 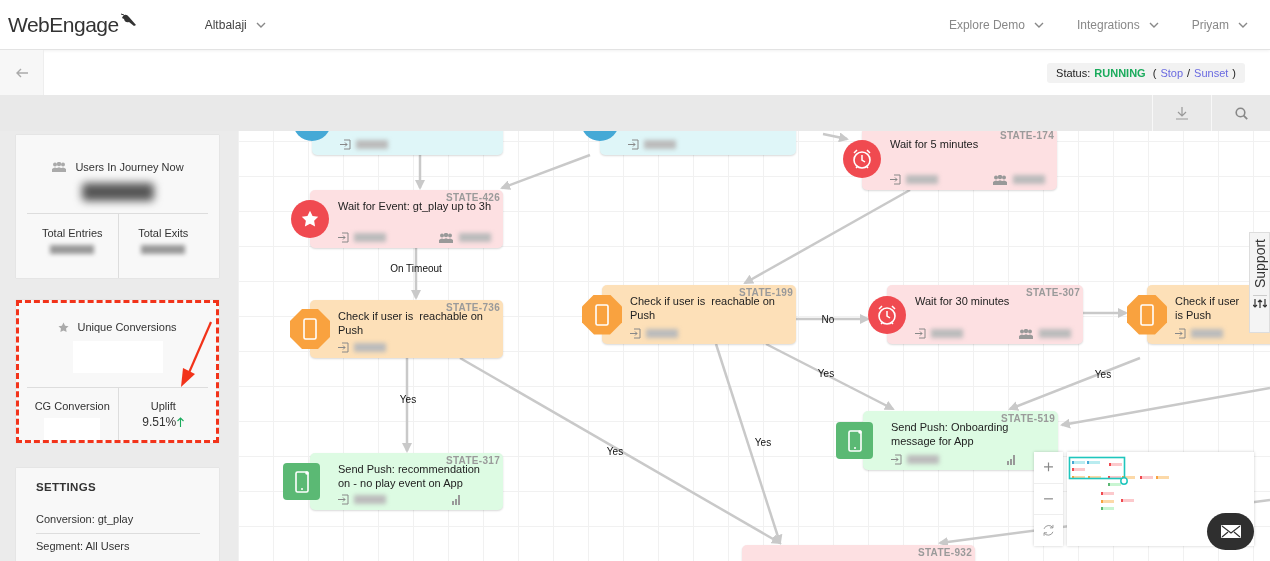 I want to click on edge-label: No, so click(x=828, y=319).